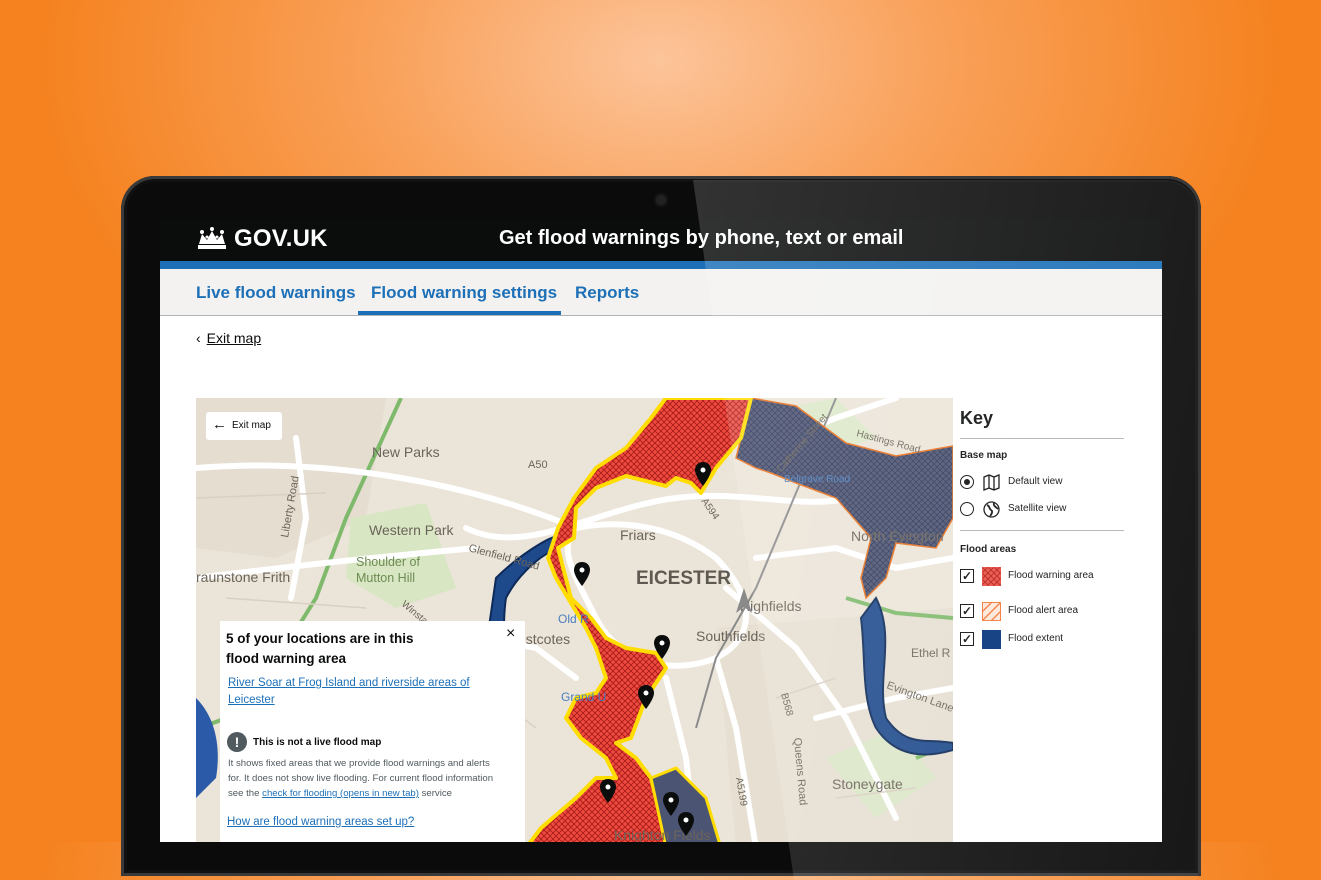 The image size is (1321, 880). Describe the element at coordinates (1037, 508) in the screenshot. I see `option-label: Satellite view` at that location.